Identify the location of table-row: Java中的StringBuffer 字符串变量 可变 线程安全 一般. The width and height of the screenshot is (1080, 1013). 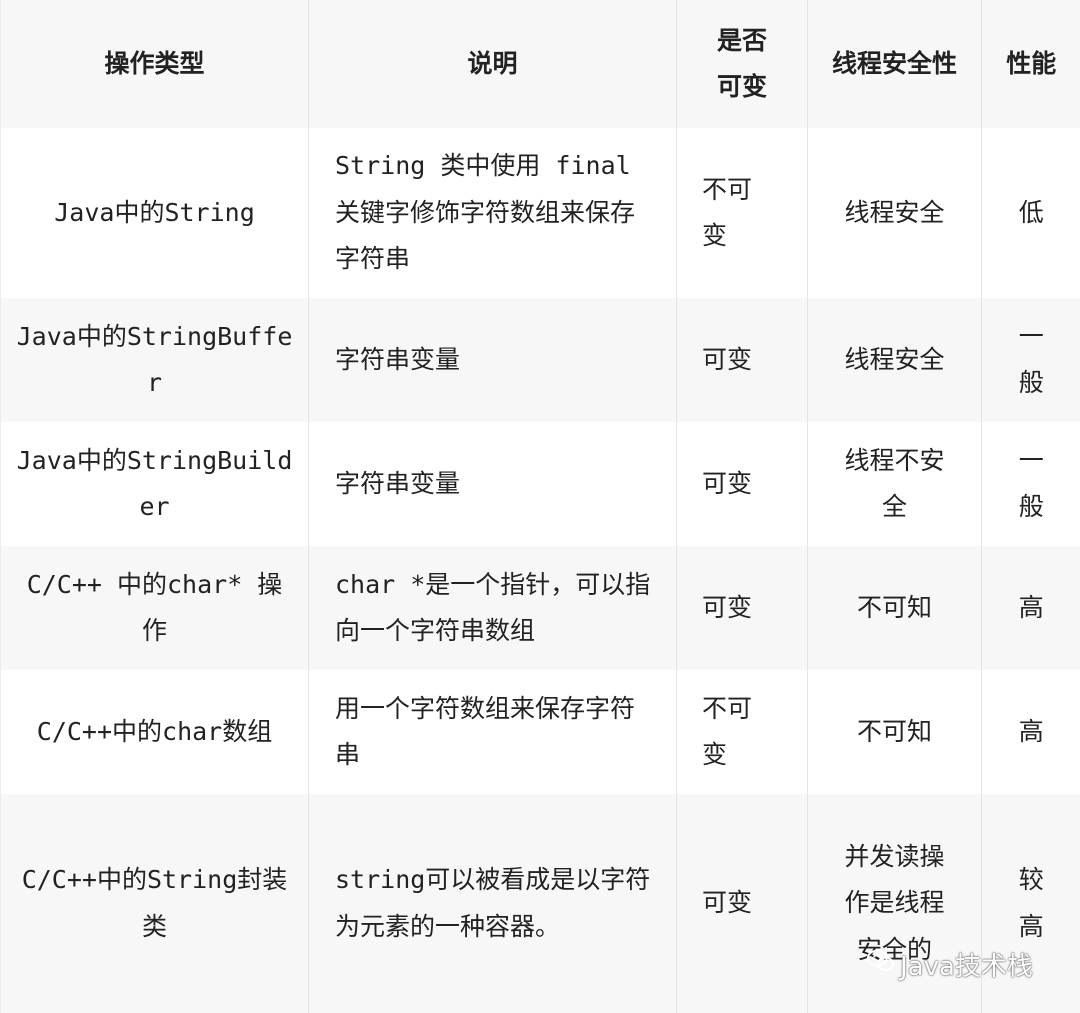
(540, 360).